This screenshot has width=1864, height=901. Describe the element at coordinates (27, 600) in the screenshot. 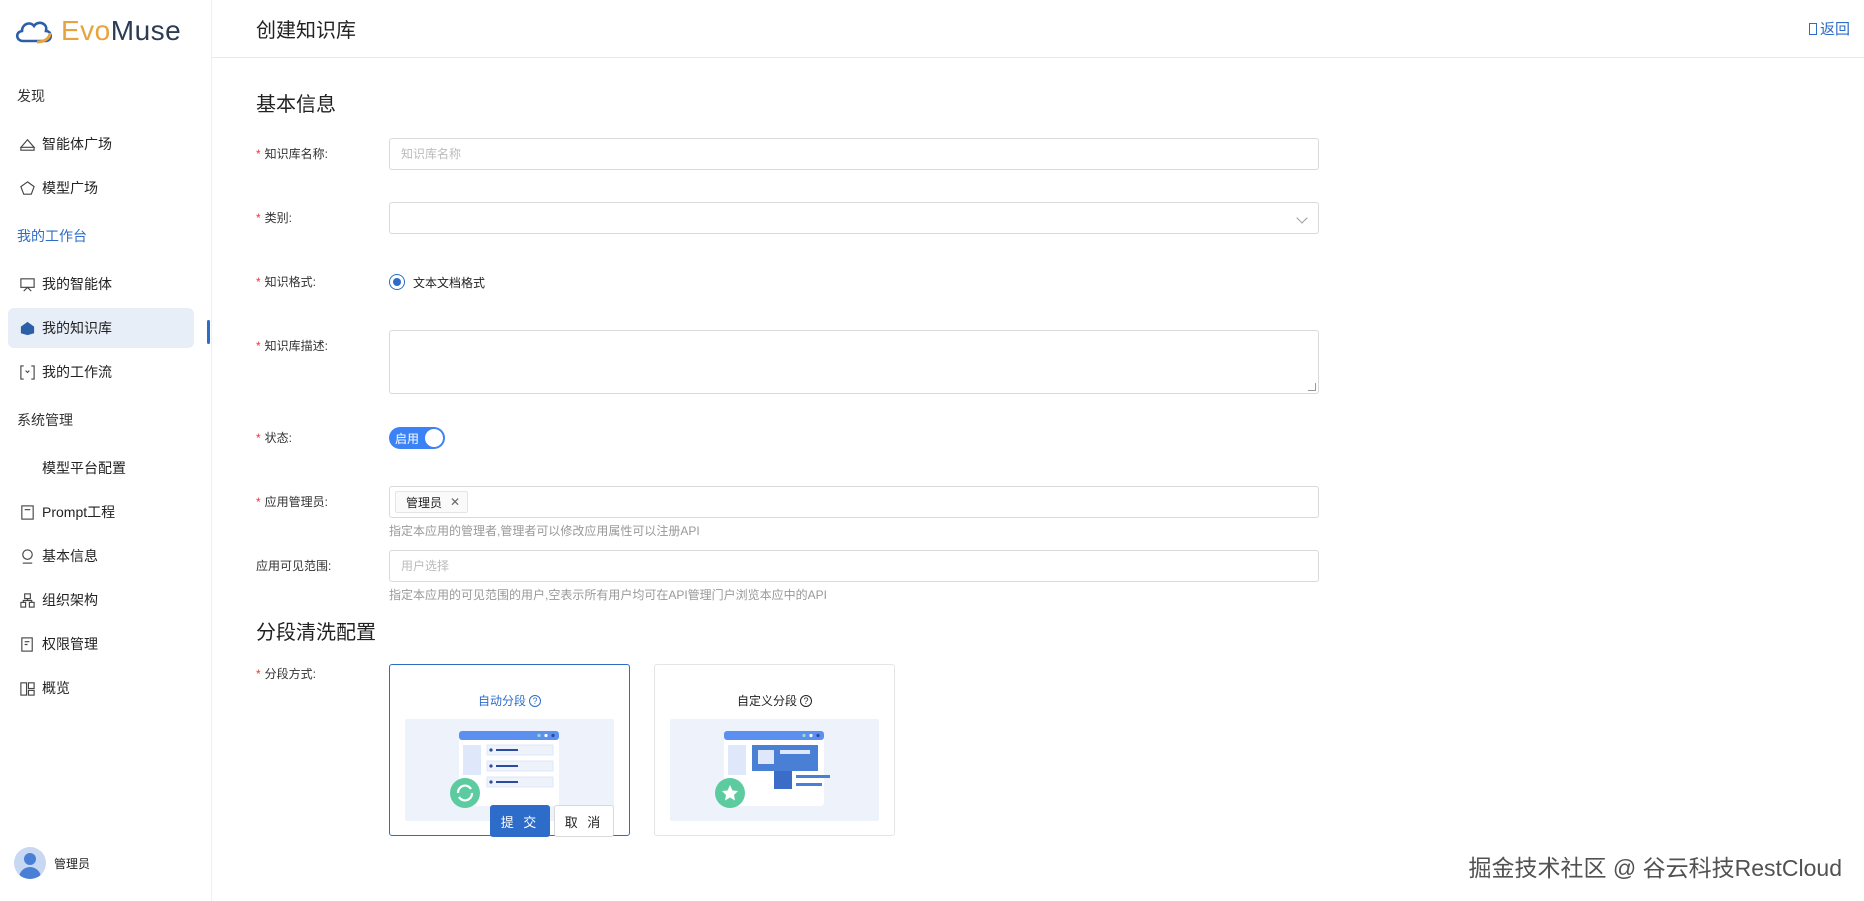

I see `org-structure-icon` at that location.